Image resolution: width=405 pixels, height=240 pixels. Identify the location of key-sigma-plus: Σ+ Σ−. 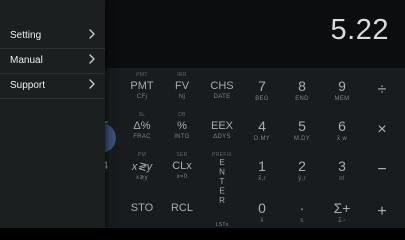
(342, 209).